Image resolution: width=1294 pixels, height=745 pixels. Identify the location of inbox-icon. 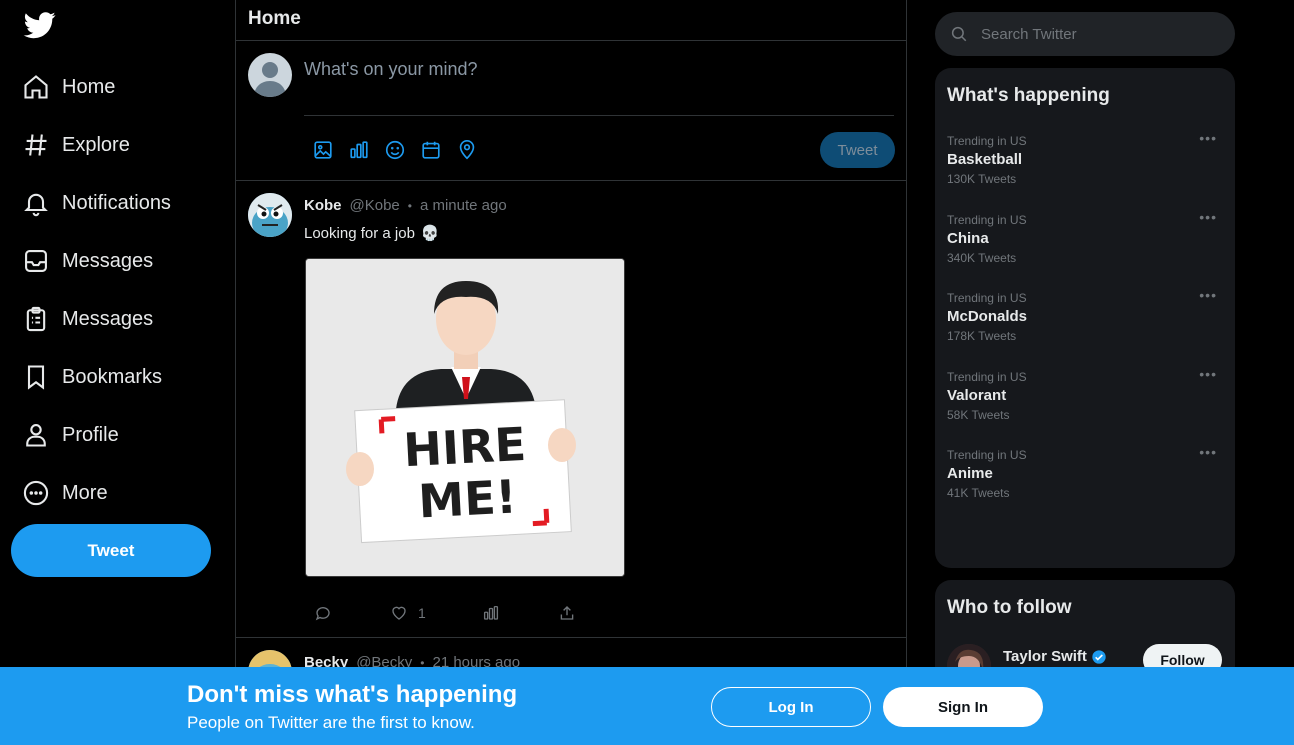
(36, 261).